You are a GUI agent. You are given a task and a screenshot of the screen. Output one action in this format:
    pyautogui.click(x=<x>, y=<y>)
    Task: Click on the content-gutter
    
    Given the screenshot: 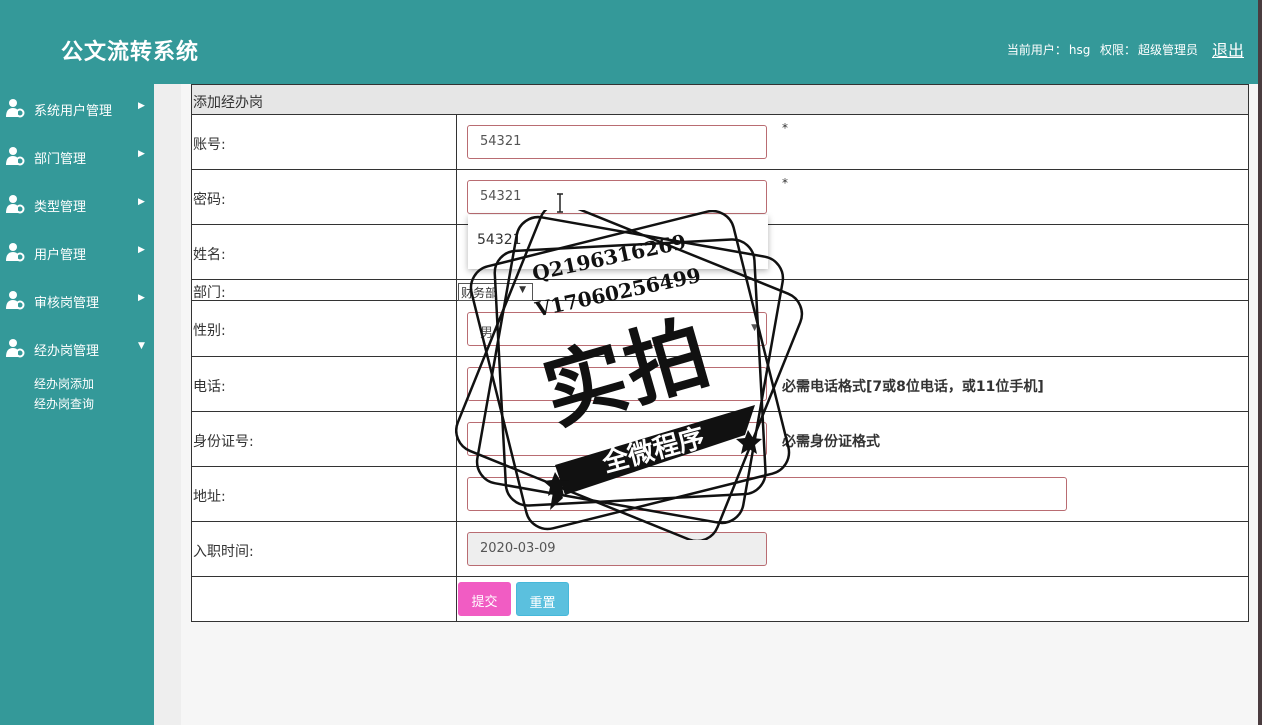 What is the action you would take?
    pyautogui.click(x=167, y=404)
    